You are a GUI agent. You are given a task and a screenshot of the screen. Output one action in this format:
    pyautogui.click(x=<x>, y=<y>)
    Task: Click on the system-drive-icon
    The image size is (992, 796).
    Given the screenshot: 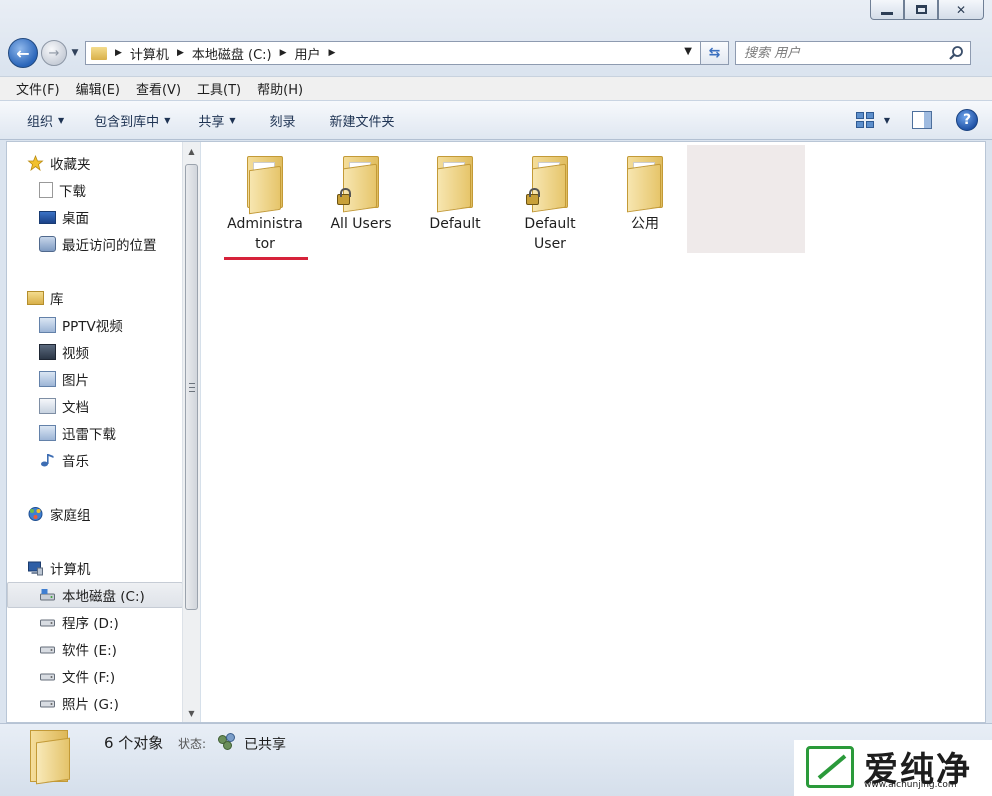 What is the action you would take?
    pyautogui.click(x=47, y=595)
    